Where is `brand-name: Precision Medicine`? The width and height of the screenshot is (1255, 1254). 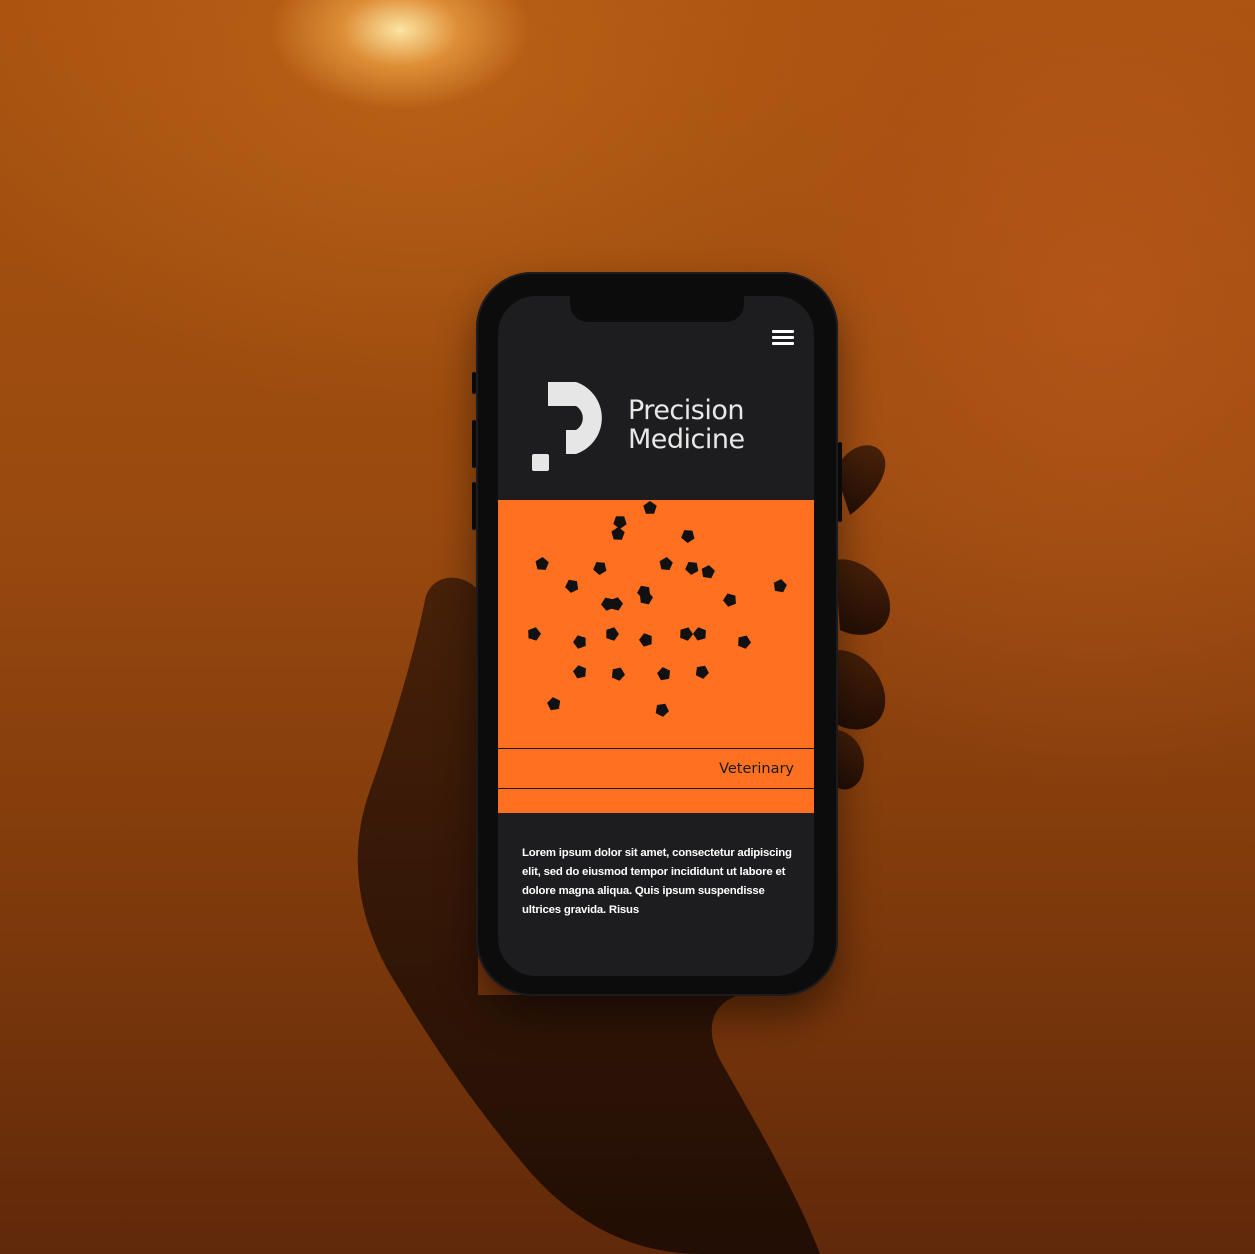
brand-name: Precision Medicine is located at coordinates (686, 425).